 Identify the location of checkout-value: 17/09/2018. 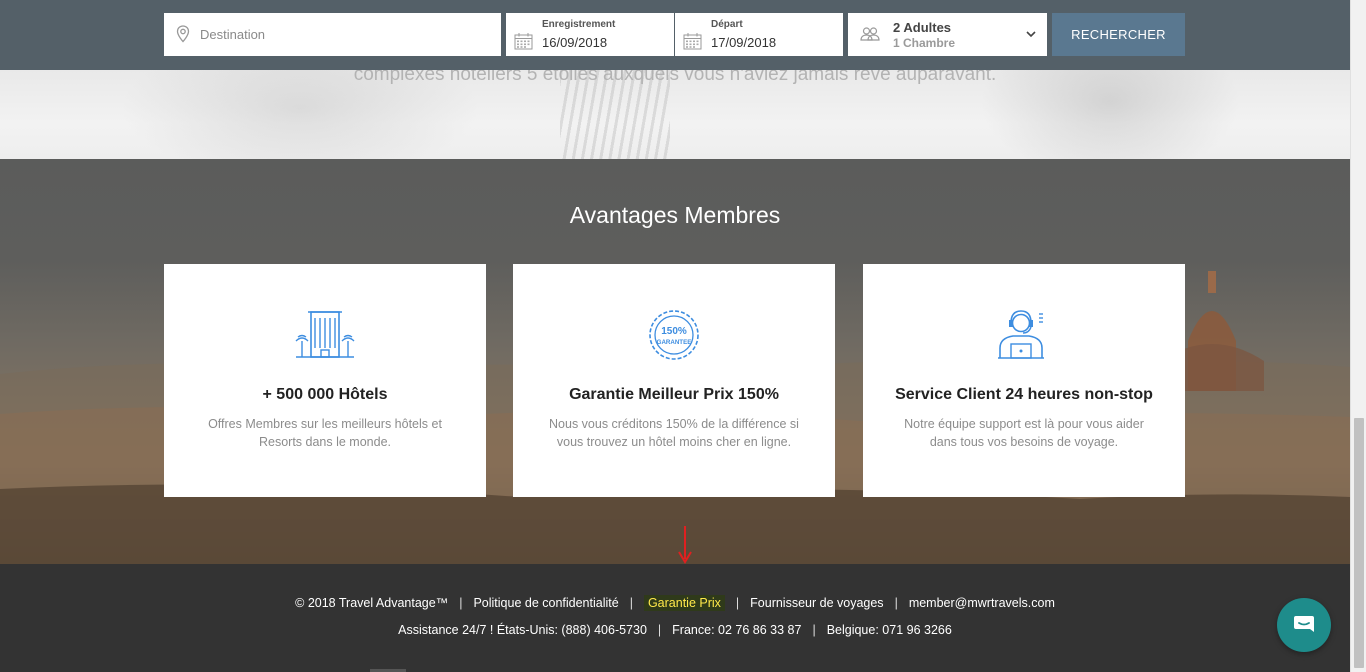
(743, 42).